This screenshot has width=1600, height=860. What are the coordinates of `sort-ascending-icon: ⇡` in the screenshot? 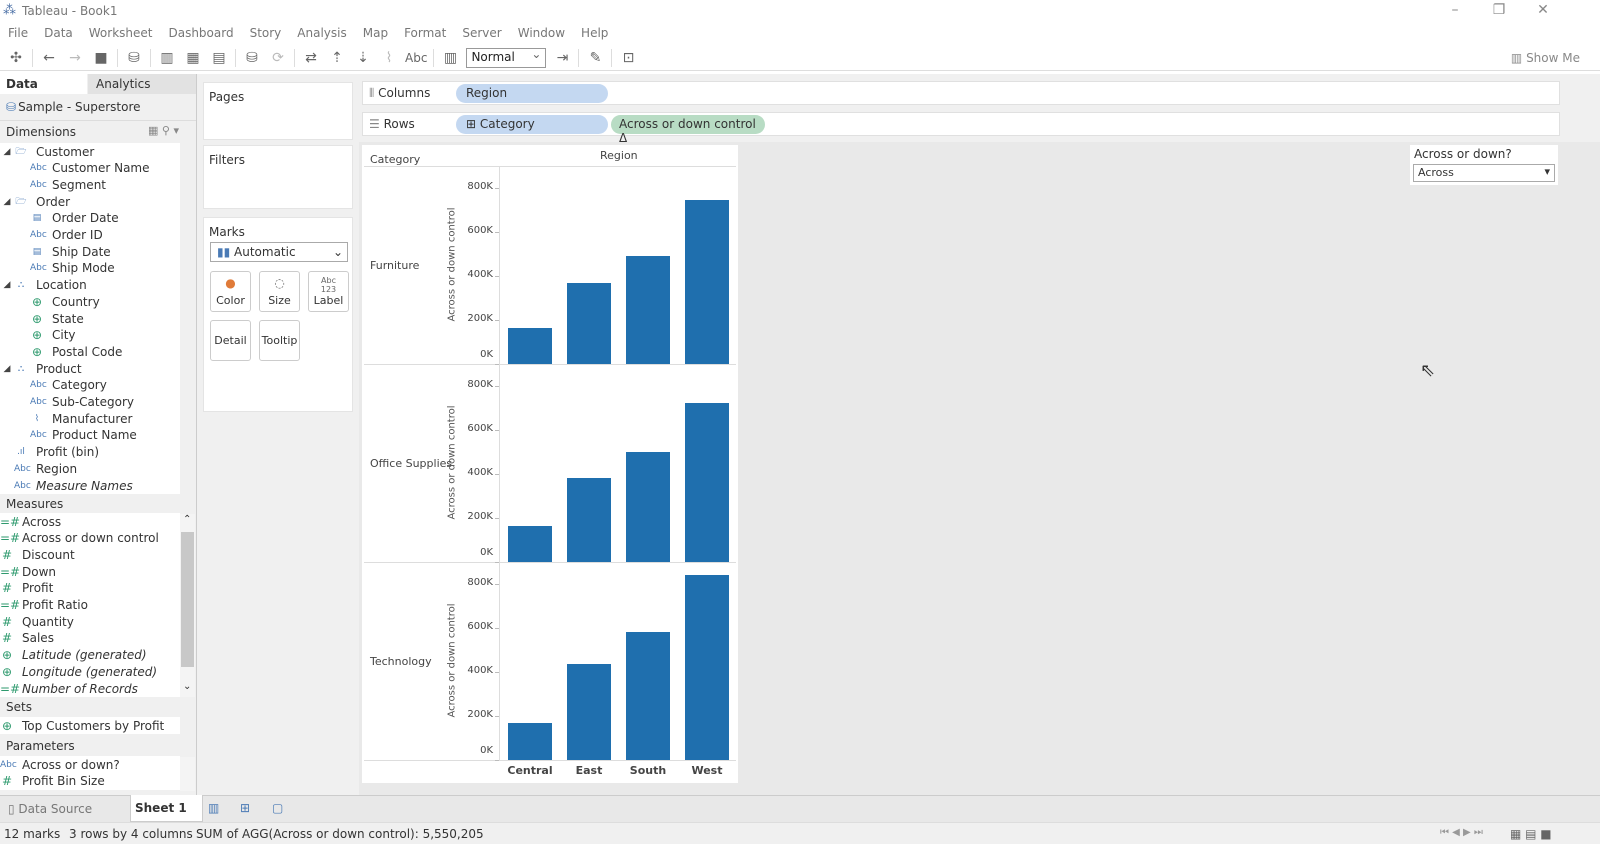 It's located at (337, 58).